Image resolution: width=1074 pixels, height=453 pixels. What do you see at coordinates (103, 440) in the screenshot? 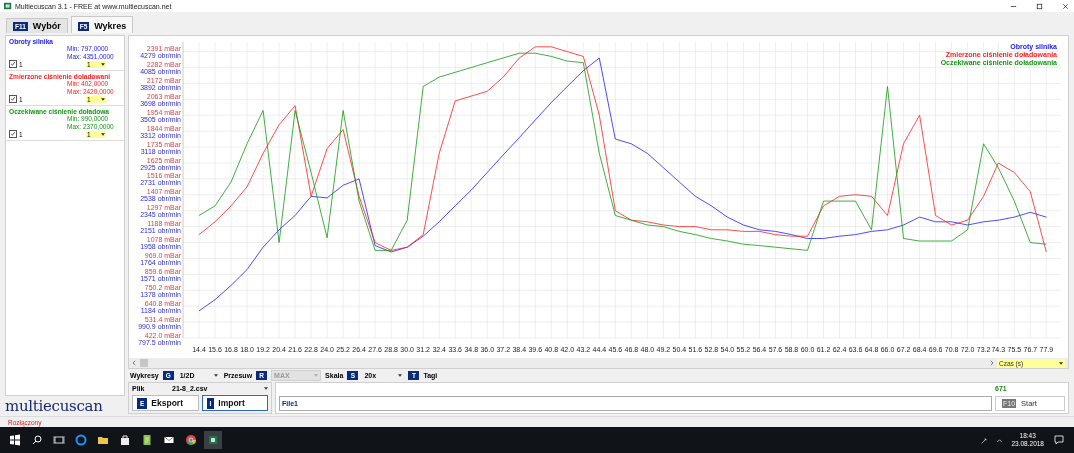
I see `folder-icon` at bounding box center [103, 440].